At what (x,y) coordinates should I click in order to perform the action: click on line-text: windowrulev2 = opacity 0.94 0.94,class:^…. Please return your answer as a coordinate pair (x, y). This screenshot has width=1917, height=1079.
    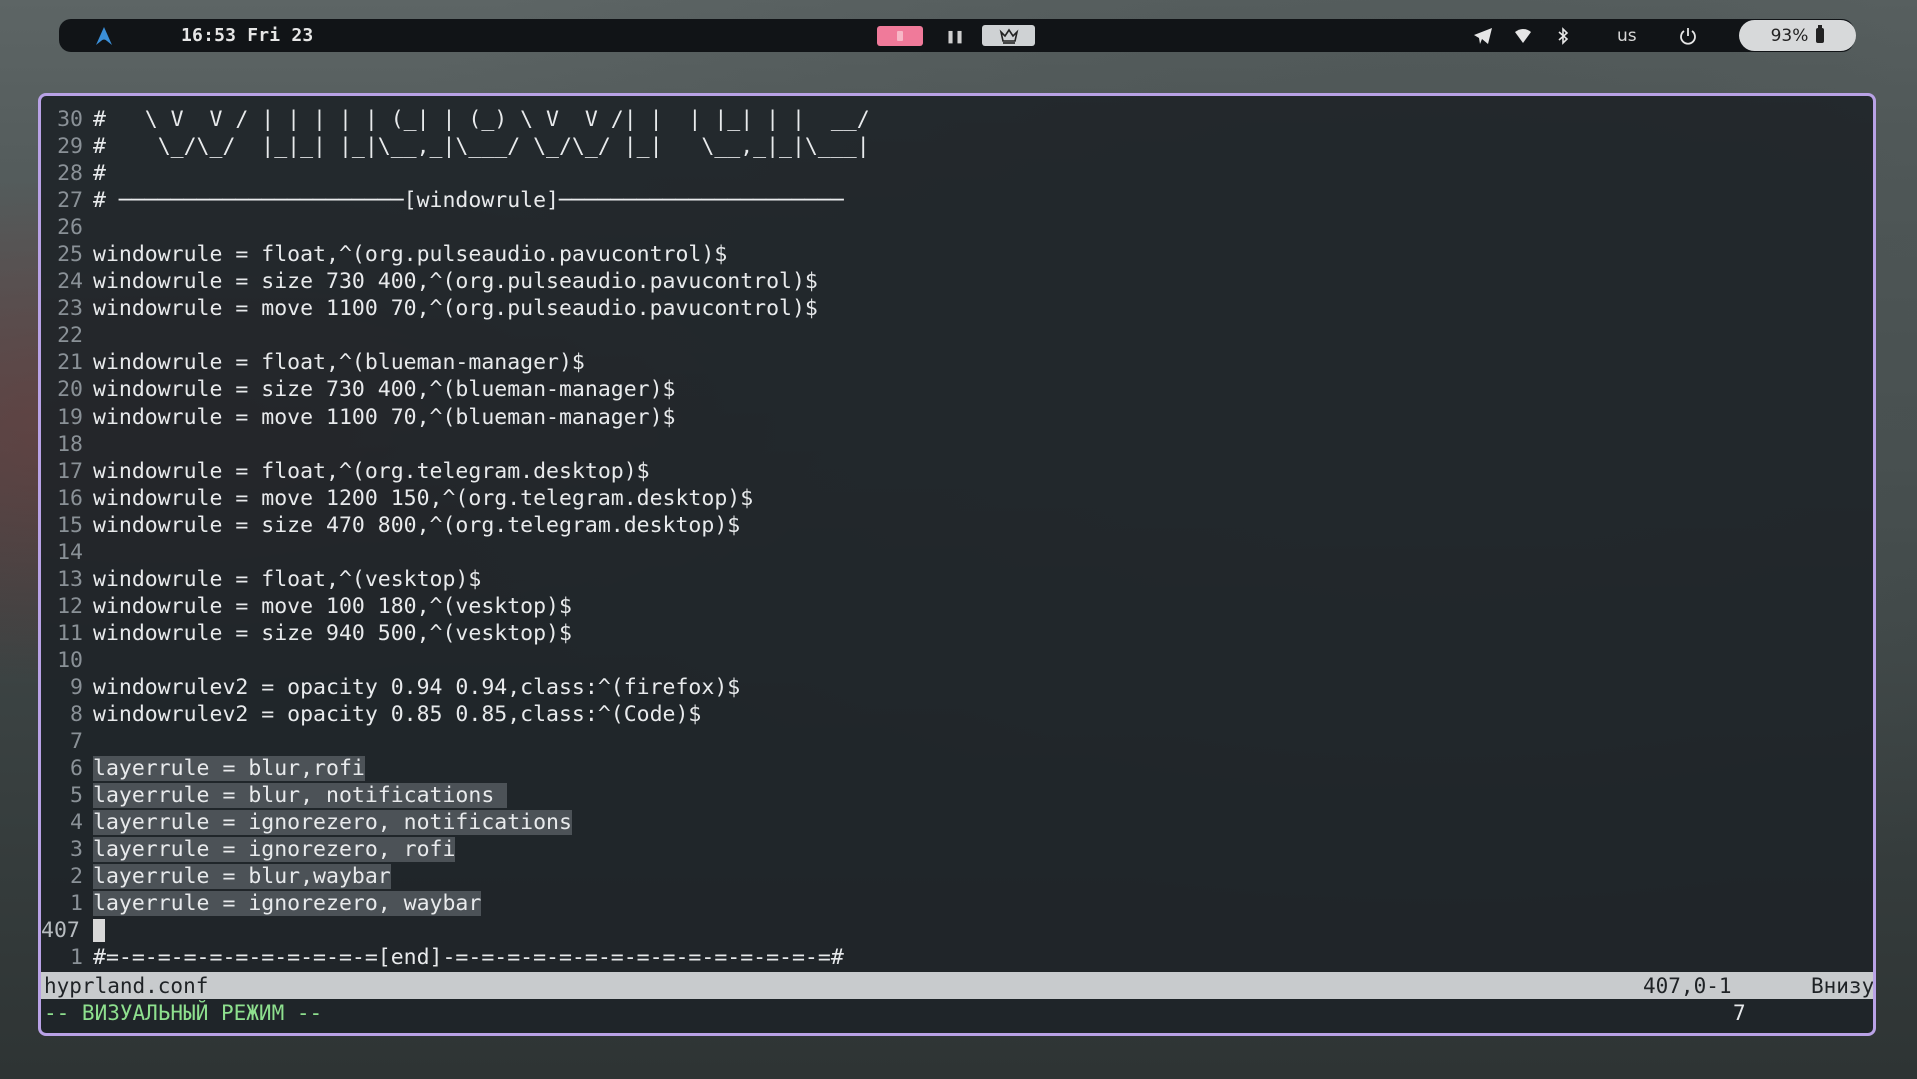
    Looking at the image, I should click on (416, 687).